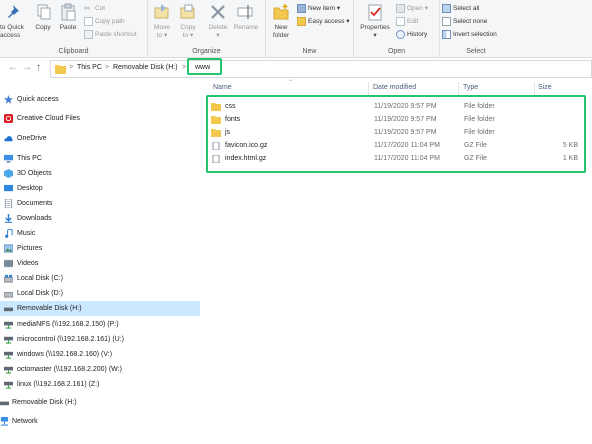  I want to click on scissors-icon: ✂, so click(87, 8).